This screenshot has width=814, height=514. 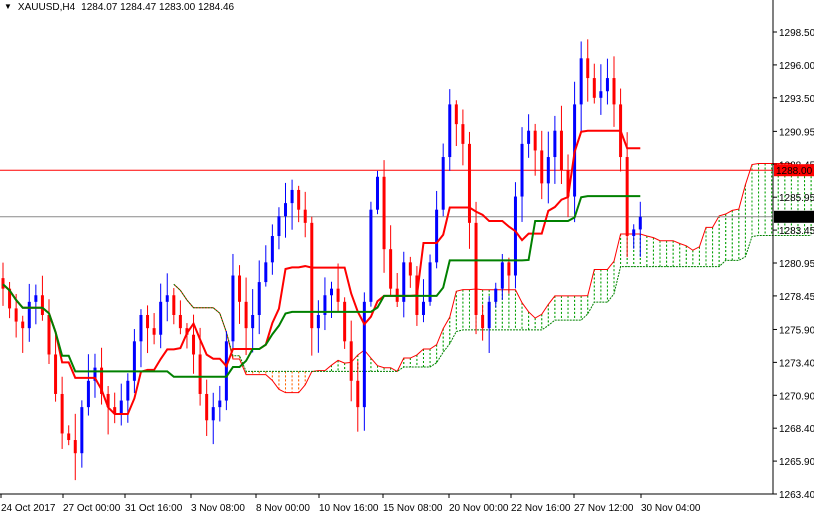 What do you see at coordinates (794, 218) in the screenshot?
I see `current-price-price-label: 1284.46` at bounding box center [794, 218].